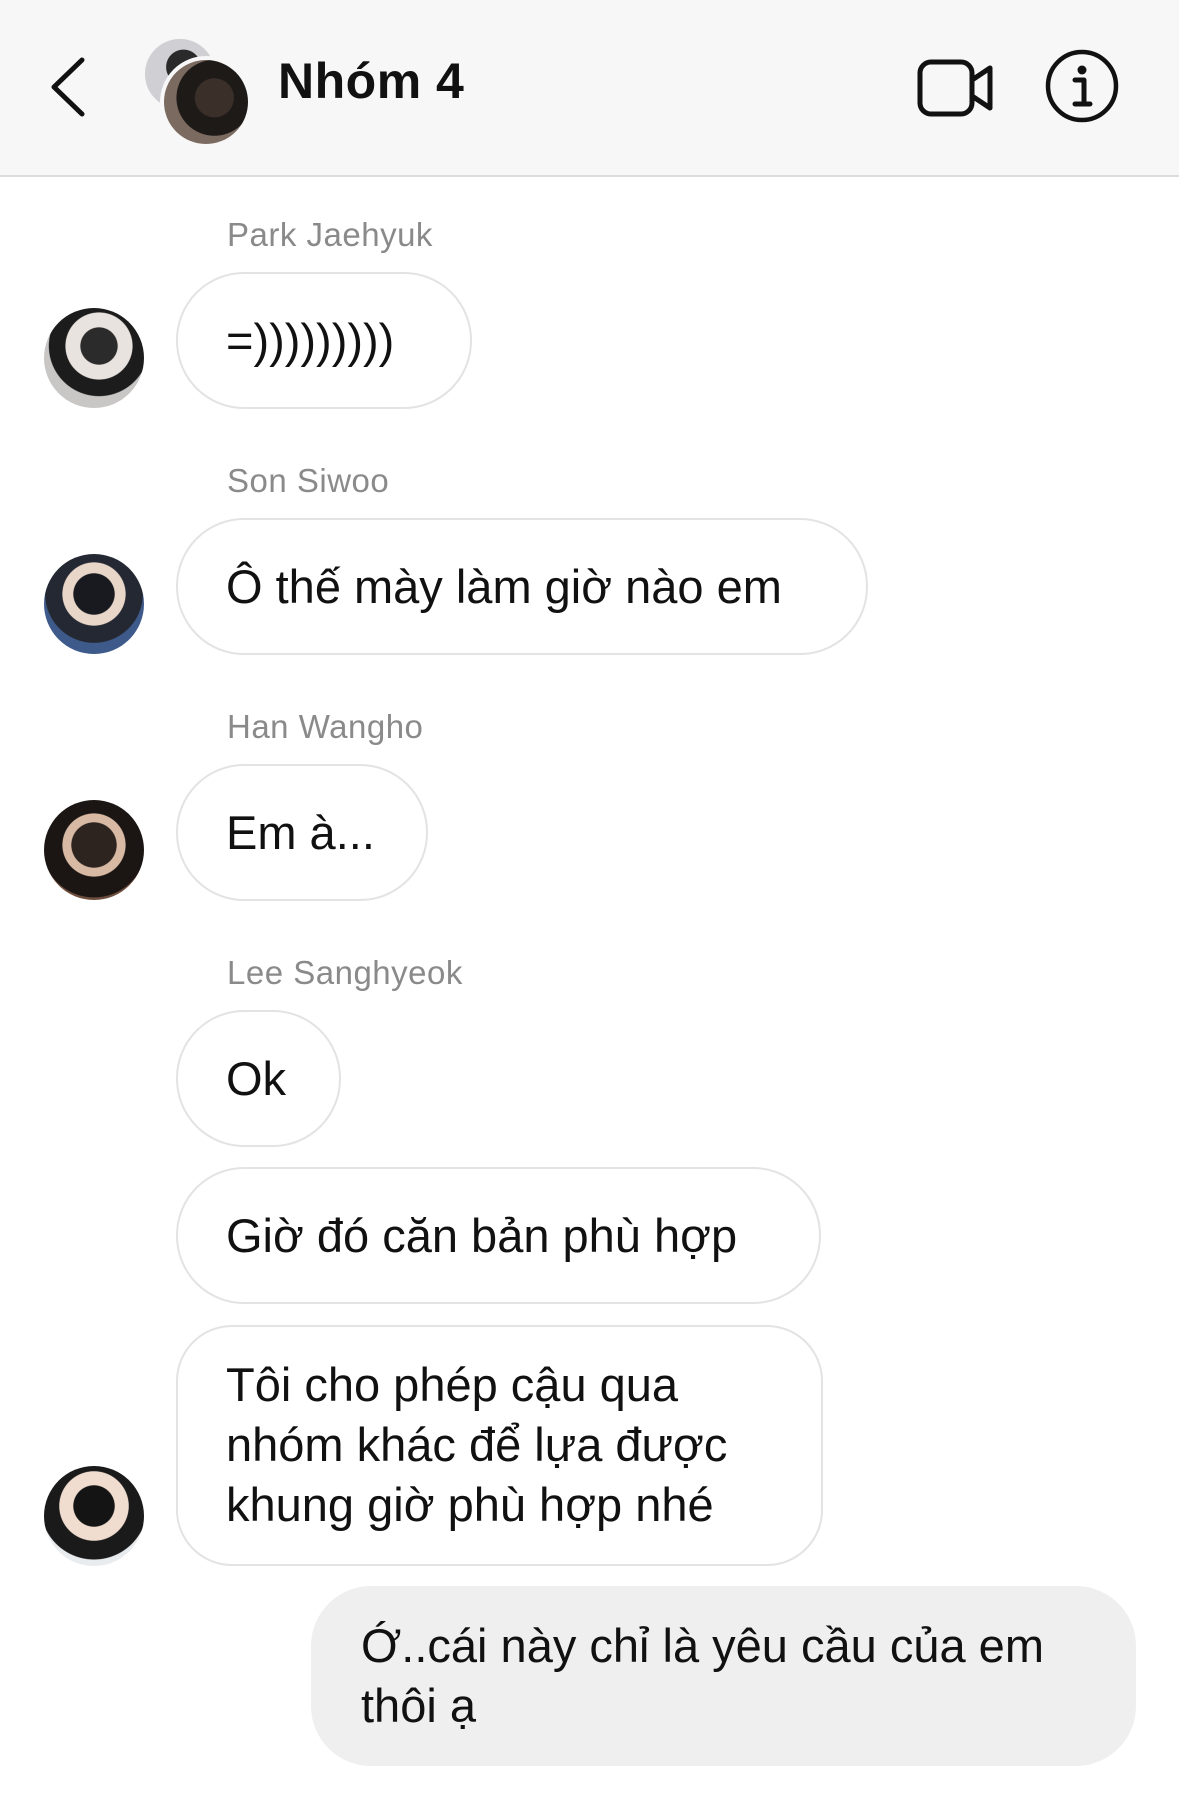 This screenshot has height=1805, width=1179. Describe the element at coordinates (330, 234) in the screenshot. I see `sender-name: Park Jaehyuk` at that location.